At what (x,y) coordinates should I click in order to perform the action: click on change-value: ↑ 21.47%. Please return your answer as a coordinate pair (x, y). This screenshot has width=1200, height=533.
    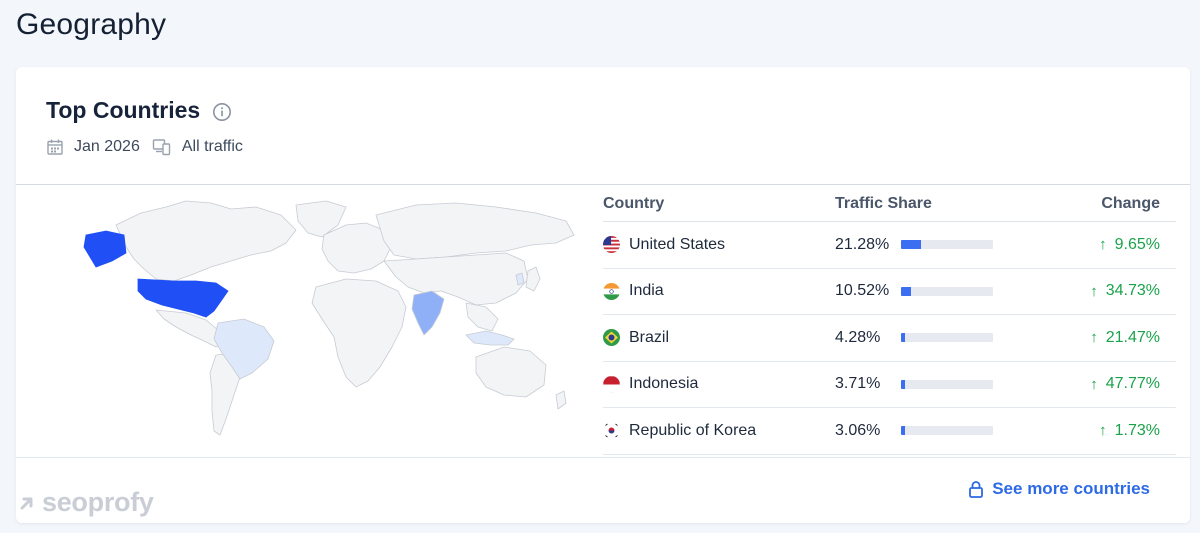
    Looking at the image, I should click on (1125, 337).